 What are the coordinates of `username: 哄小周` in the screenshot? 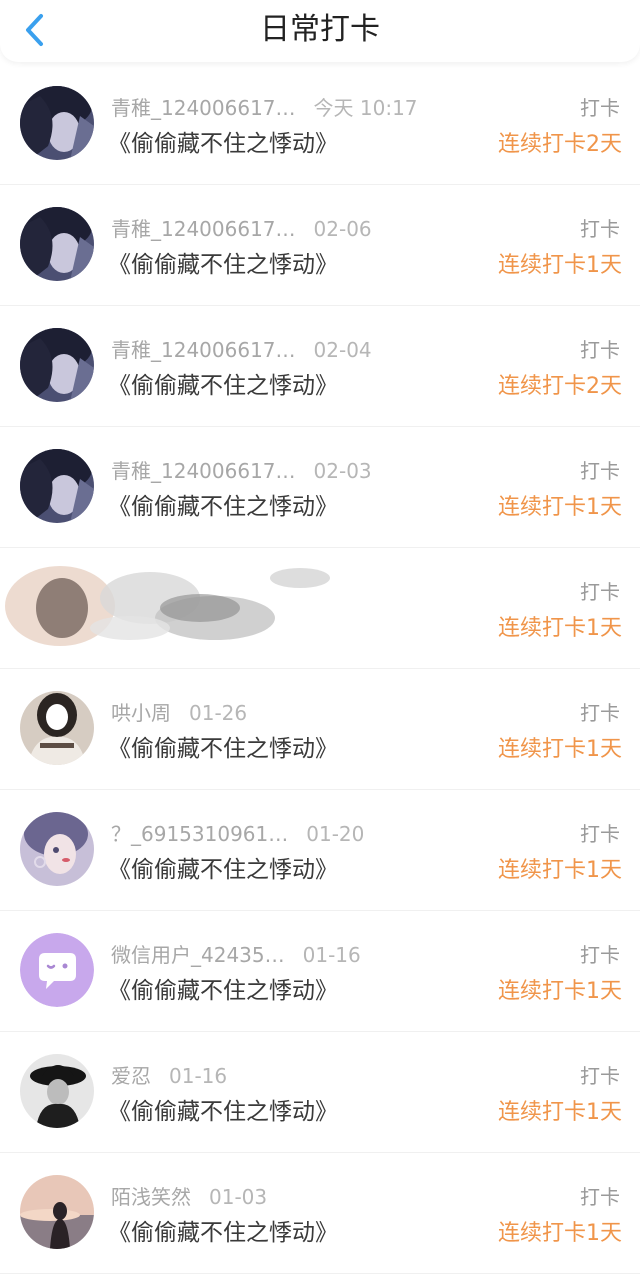 It's located at (141, 713).